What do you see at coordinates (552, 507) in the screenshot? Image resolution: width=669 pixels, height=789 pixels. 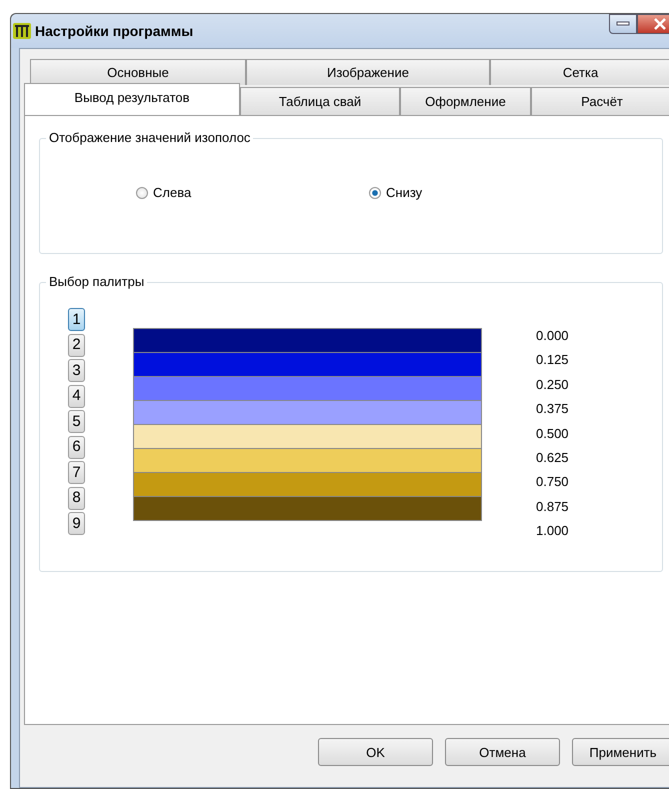 I see `palette-value: 0.875` at bounding box center [552, 507].